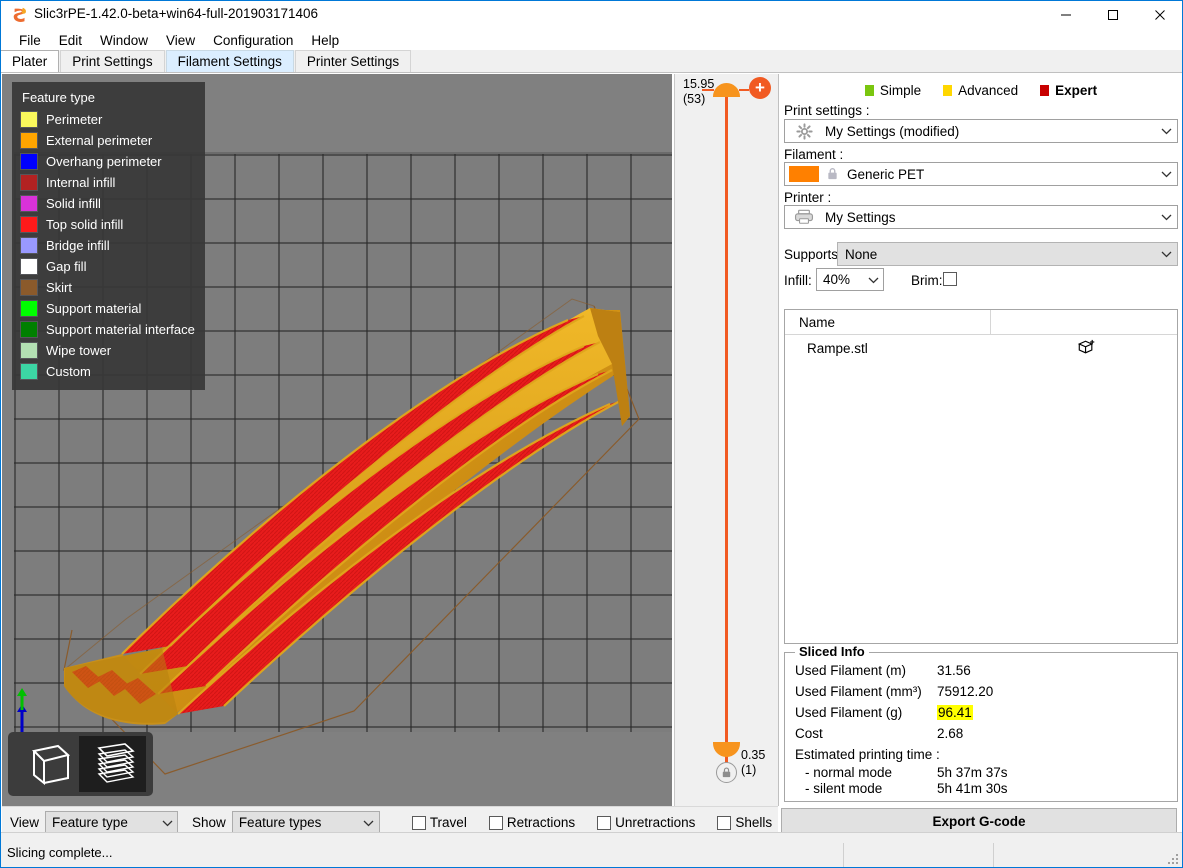 The image size is (1183, 868). Describe the element at coordinates (849, 712) in the screenshot. I see `used-filament-g-label: Used Filament (g)` at that location.